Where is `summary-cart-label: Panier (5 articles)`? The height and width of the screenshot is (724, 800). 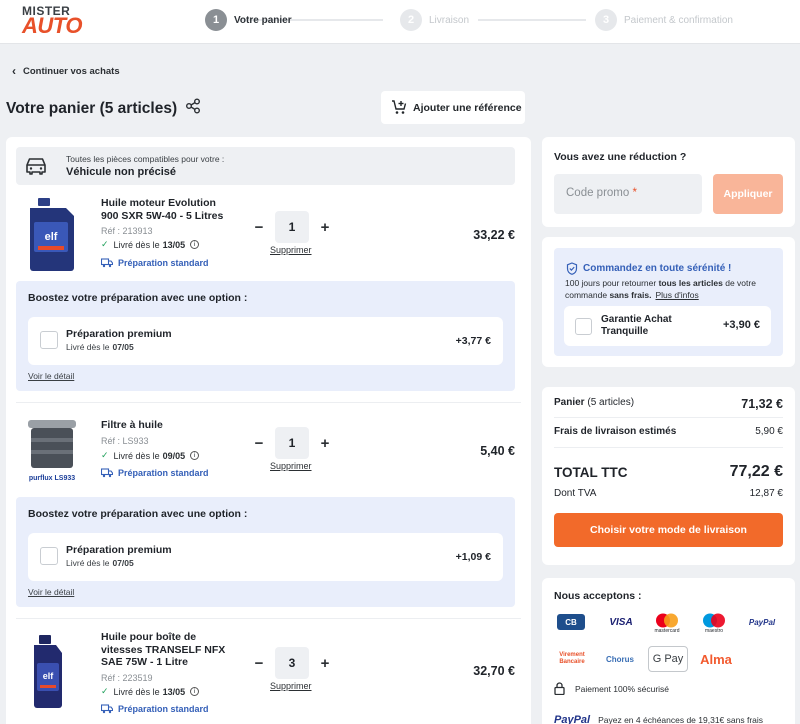
summary-cart-label: Panier (5 articles) is located at coordinates (594, 404).